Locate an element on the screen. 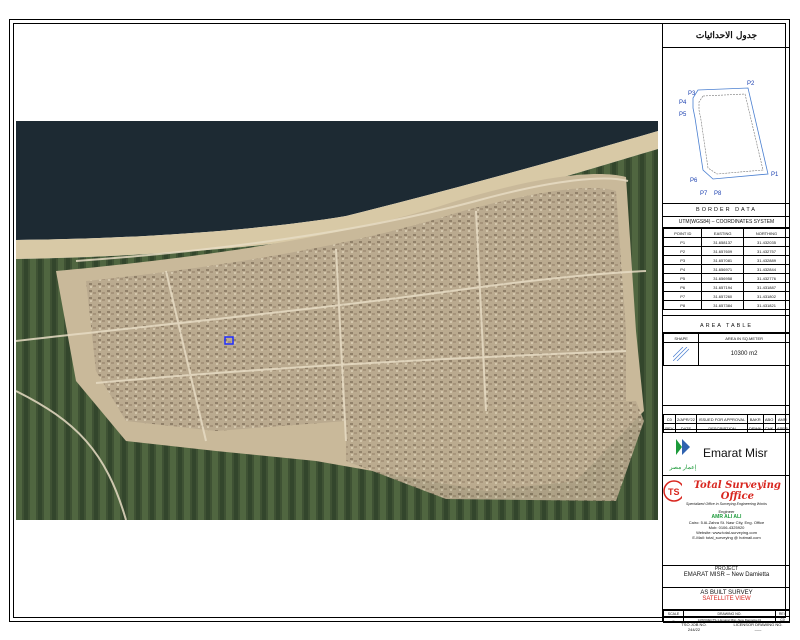  project-name: EMARAT MISR – New Damietta is located at coordinates (726, 575).